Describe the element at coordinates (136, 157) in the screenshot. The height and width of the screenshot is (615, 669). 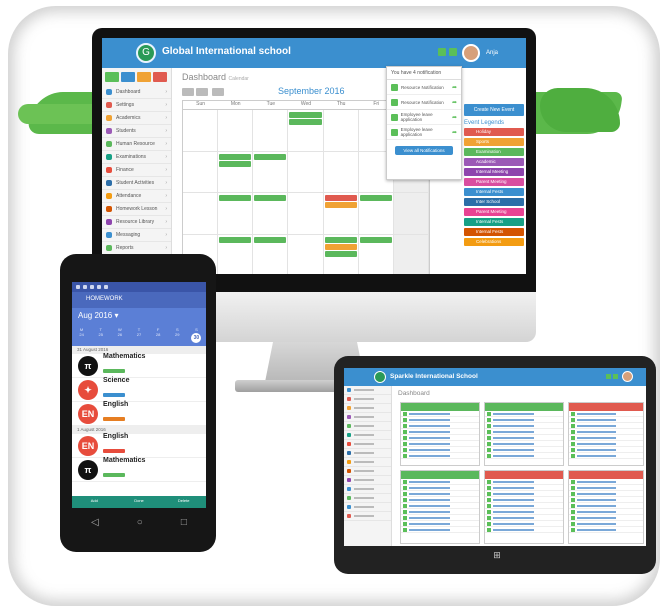
I see `sidebar-item: Examinations ›` at that location.